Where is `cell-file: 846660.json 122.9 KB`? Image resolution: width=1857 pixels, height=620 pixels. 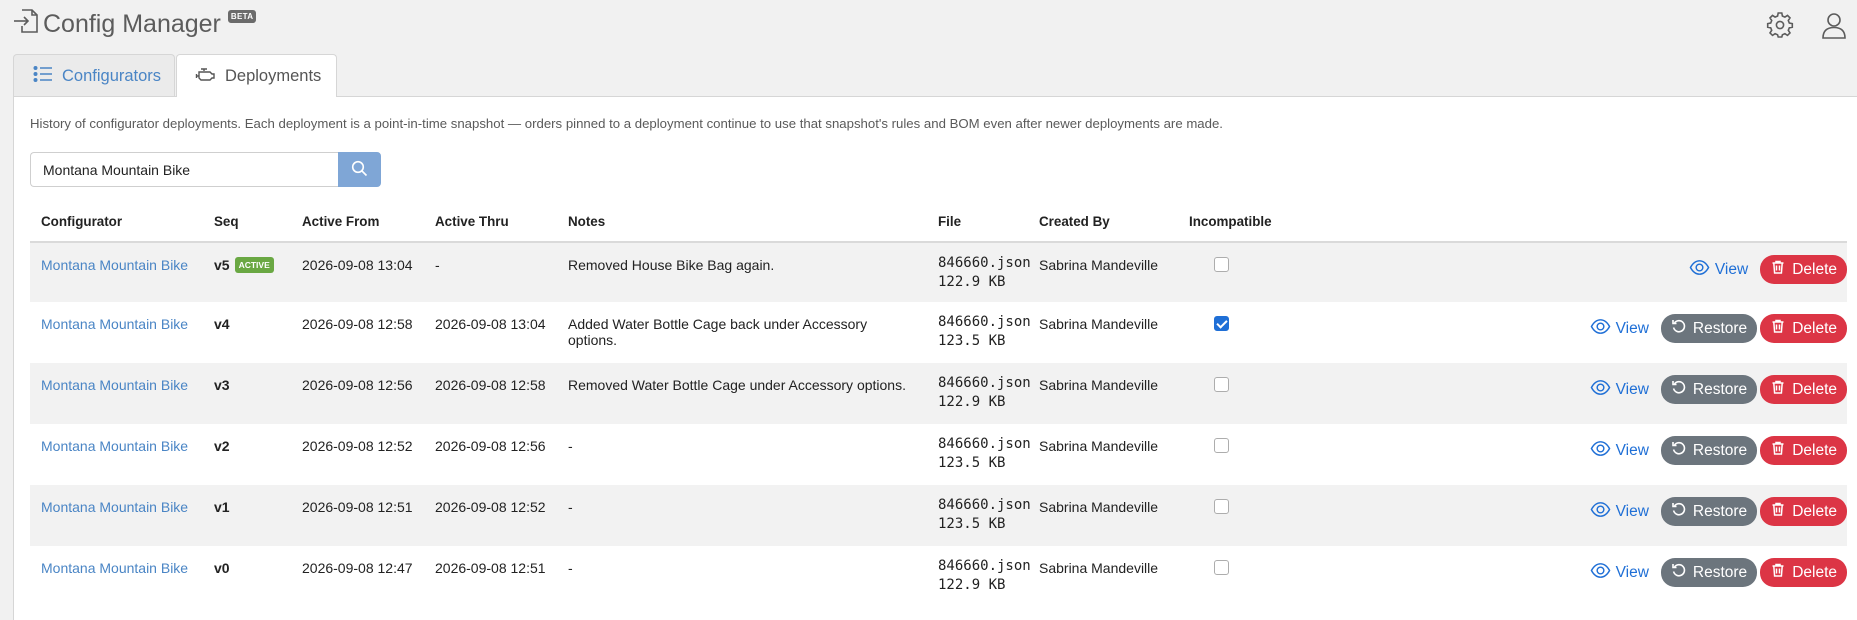
cell-file: 846660.json 122.9 KB is located at coordinates (979, 393).